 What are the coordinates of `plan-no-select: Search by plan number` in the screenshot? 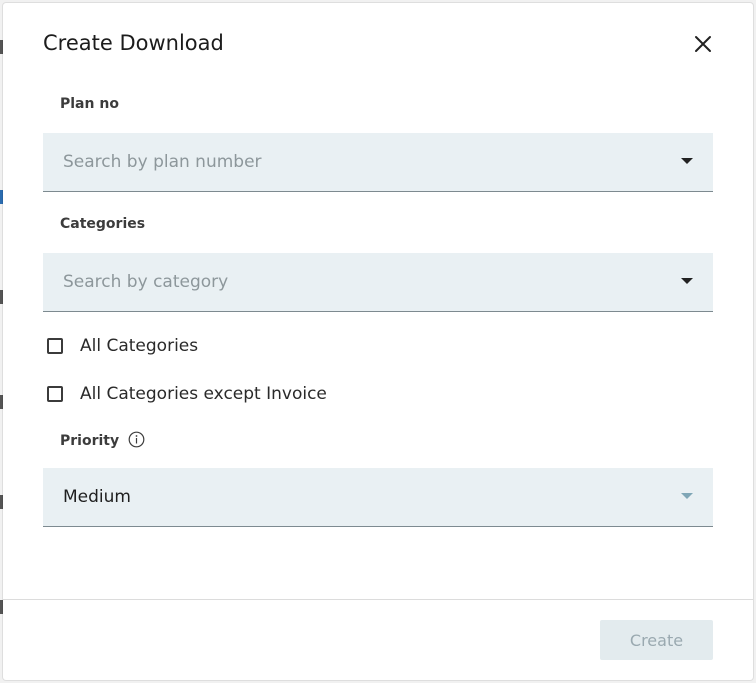 It's located at (378, 162).